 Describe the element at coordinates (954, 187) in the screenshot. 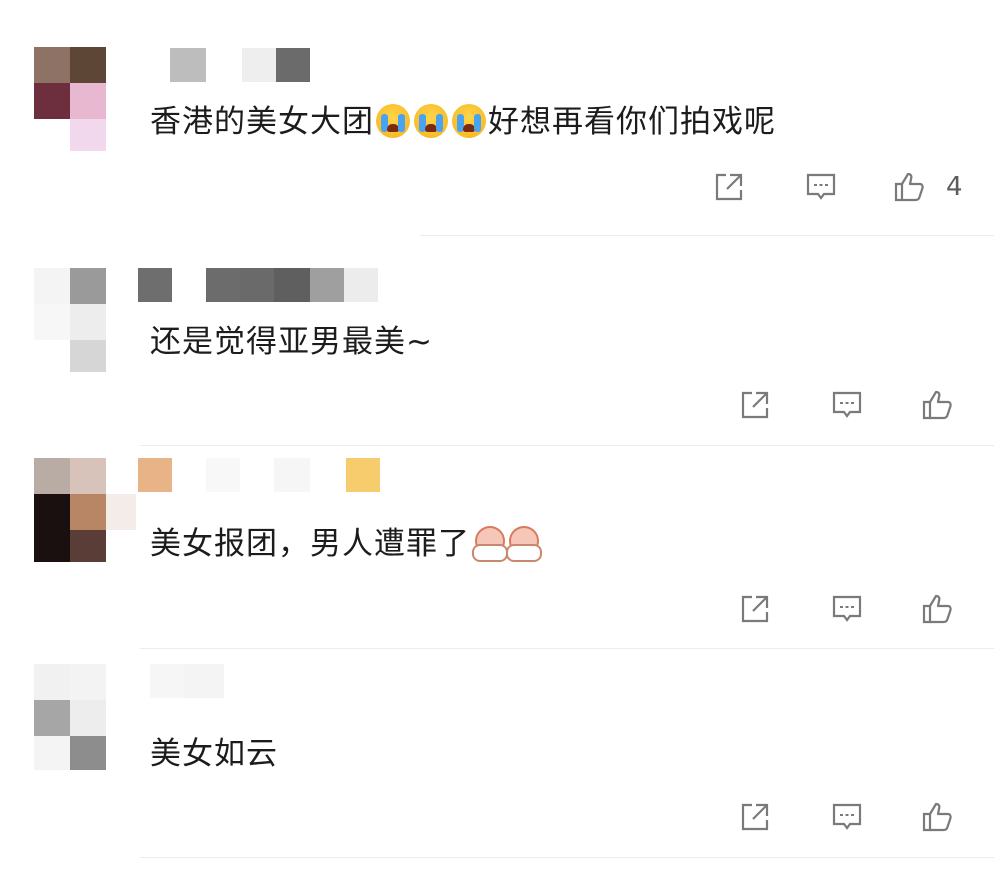

I see `like-count: 4` at that location.